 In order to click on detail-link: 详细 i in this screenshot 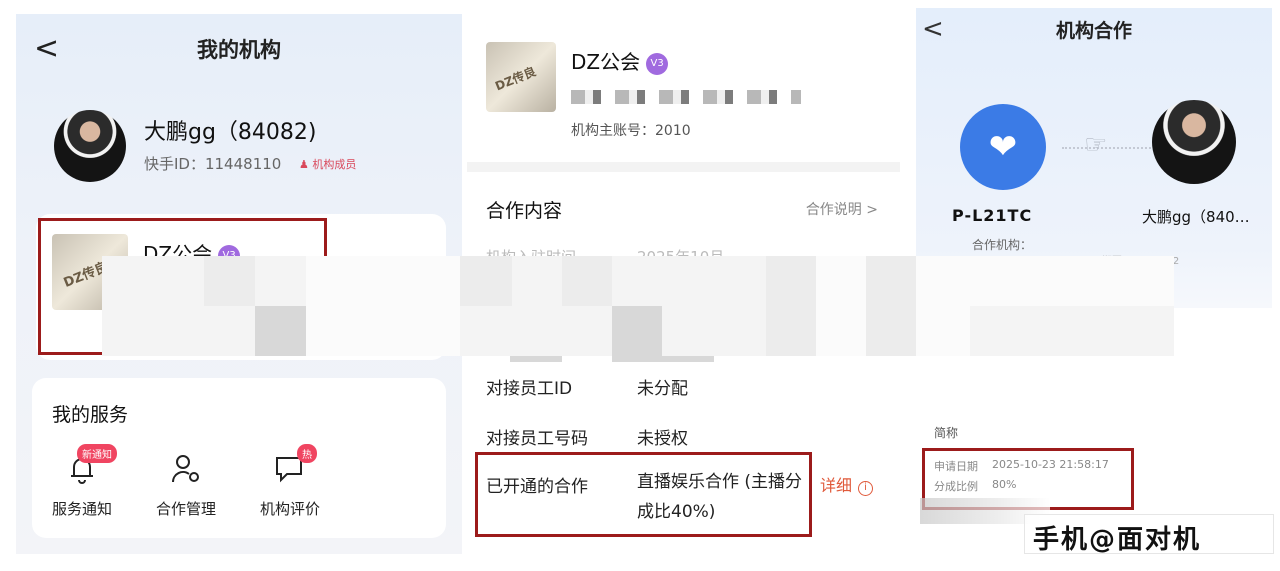, I will do `click(847, 484)`.